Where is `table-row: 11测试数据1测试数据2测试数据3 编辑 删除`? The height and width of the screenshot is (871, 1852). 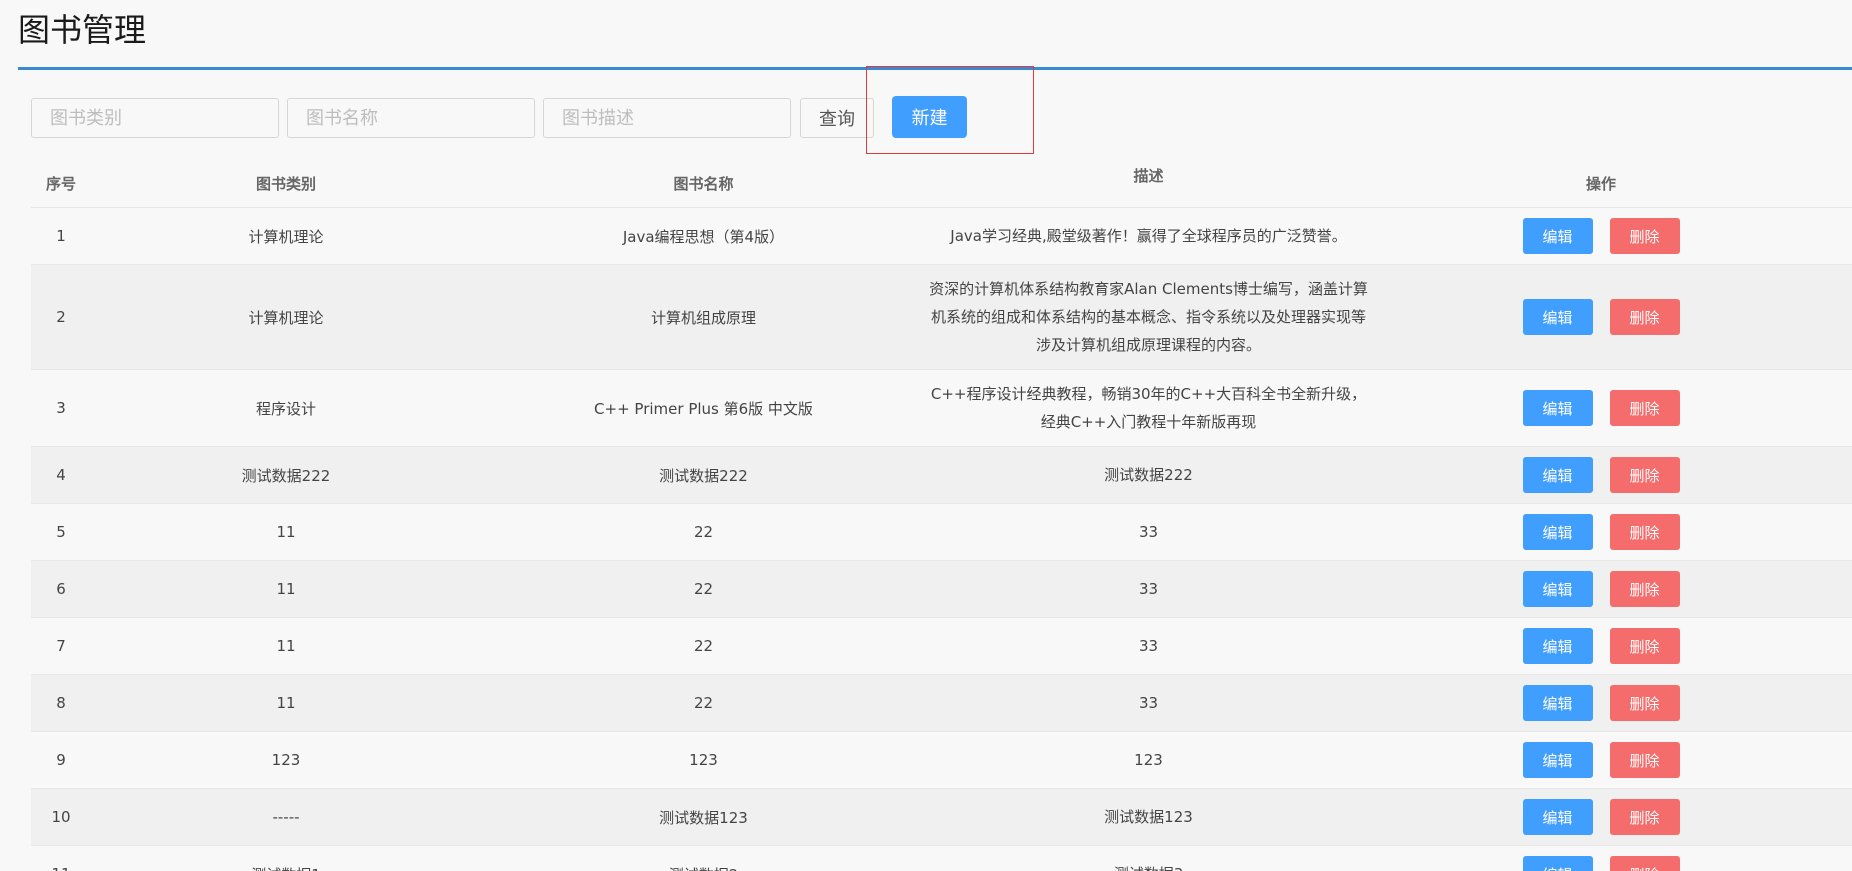 table-row: 11测试数据1测试数据2测试数据3 编辑 删除 is located at coordinates (941, 858).